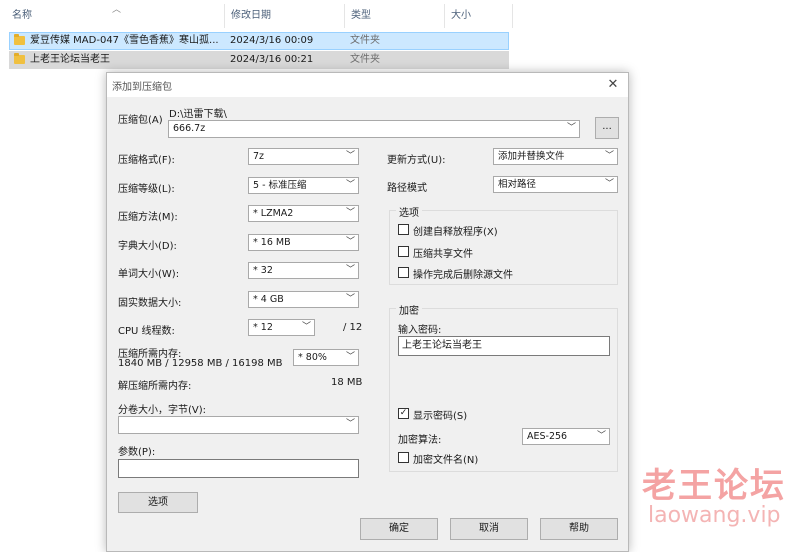  Describe the element at coordinates (273, 213) in the screenshot. I see `method-value: * LZMA2` at that location.